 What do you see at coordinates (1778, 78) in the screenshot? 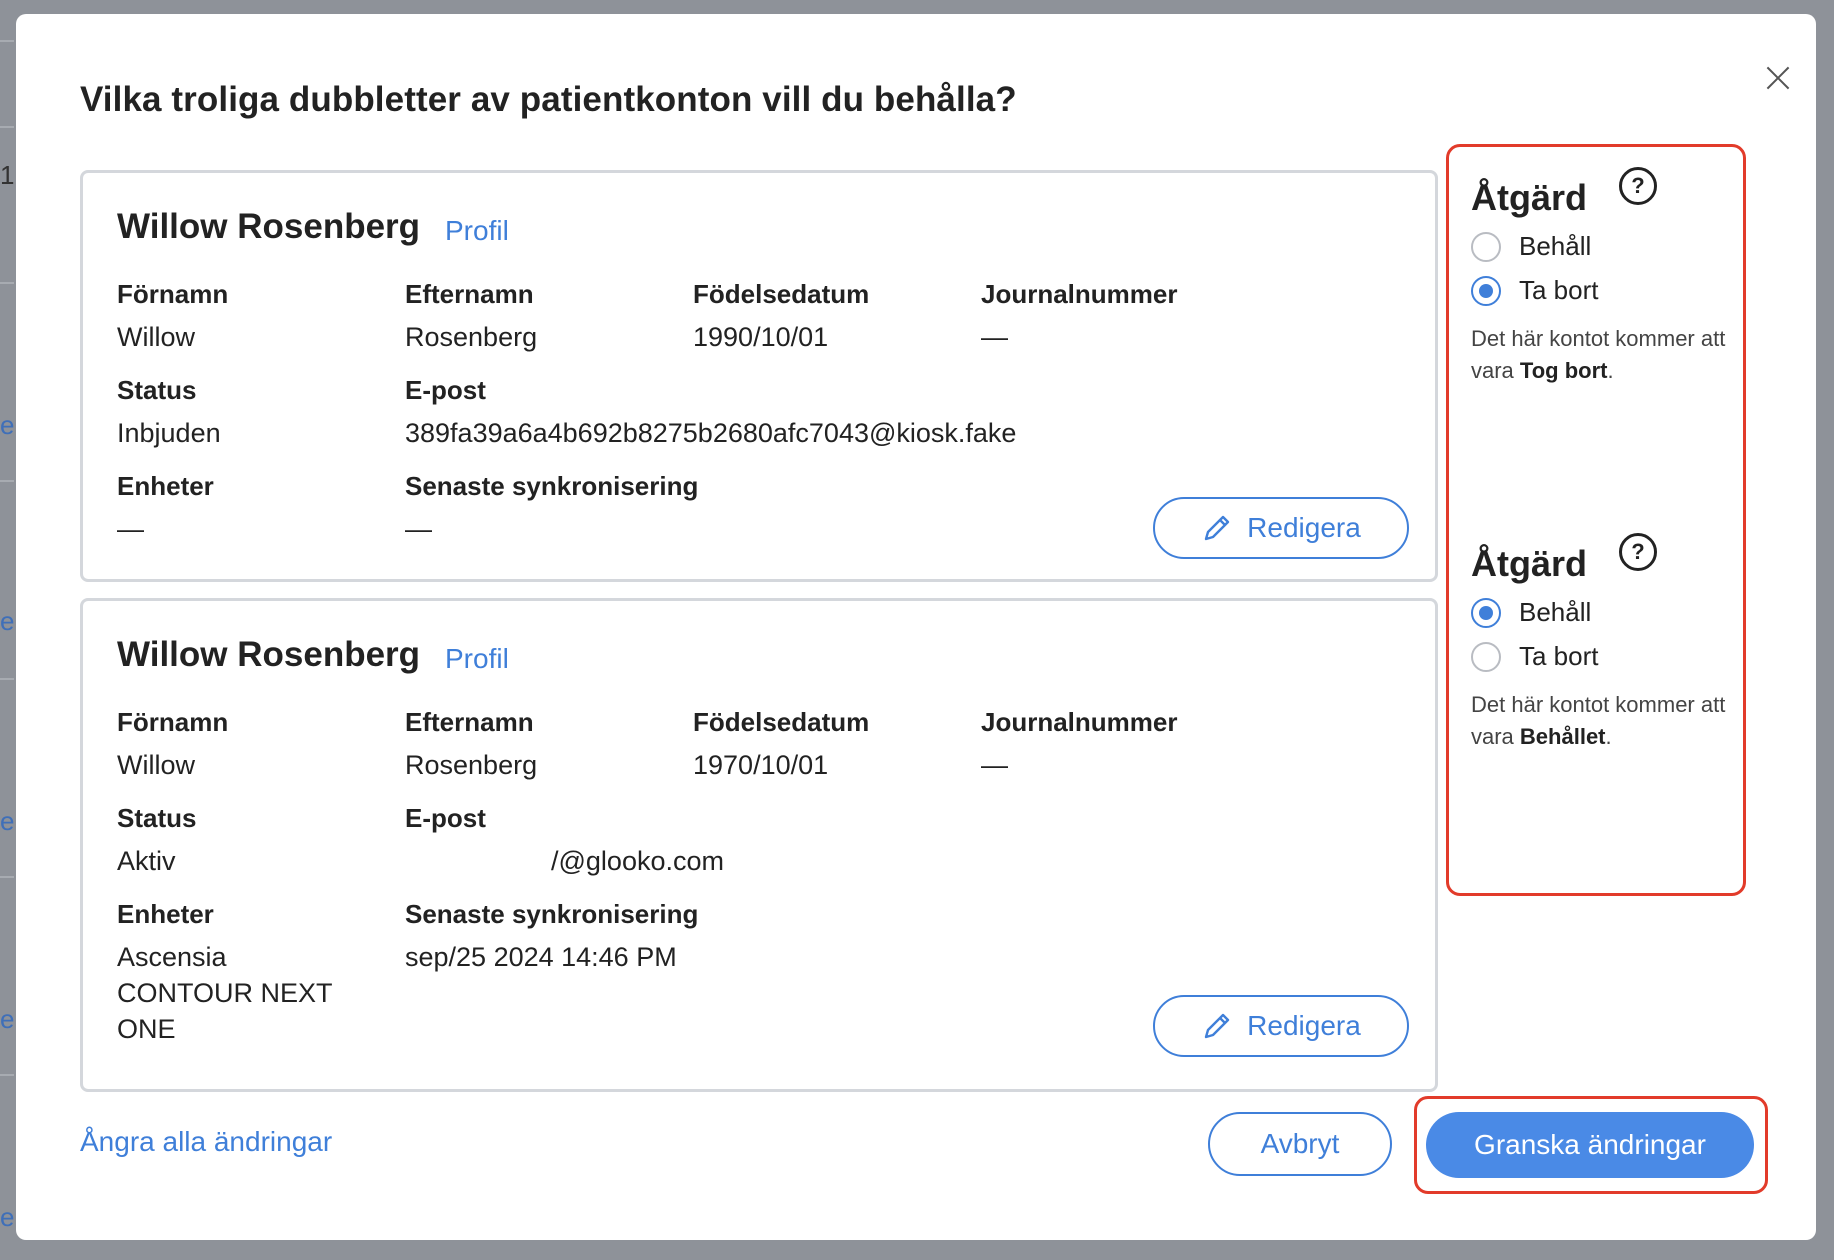
I see `close-icon` at bounding box center [1778, 78].